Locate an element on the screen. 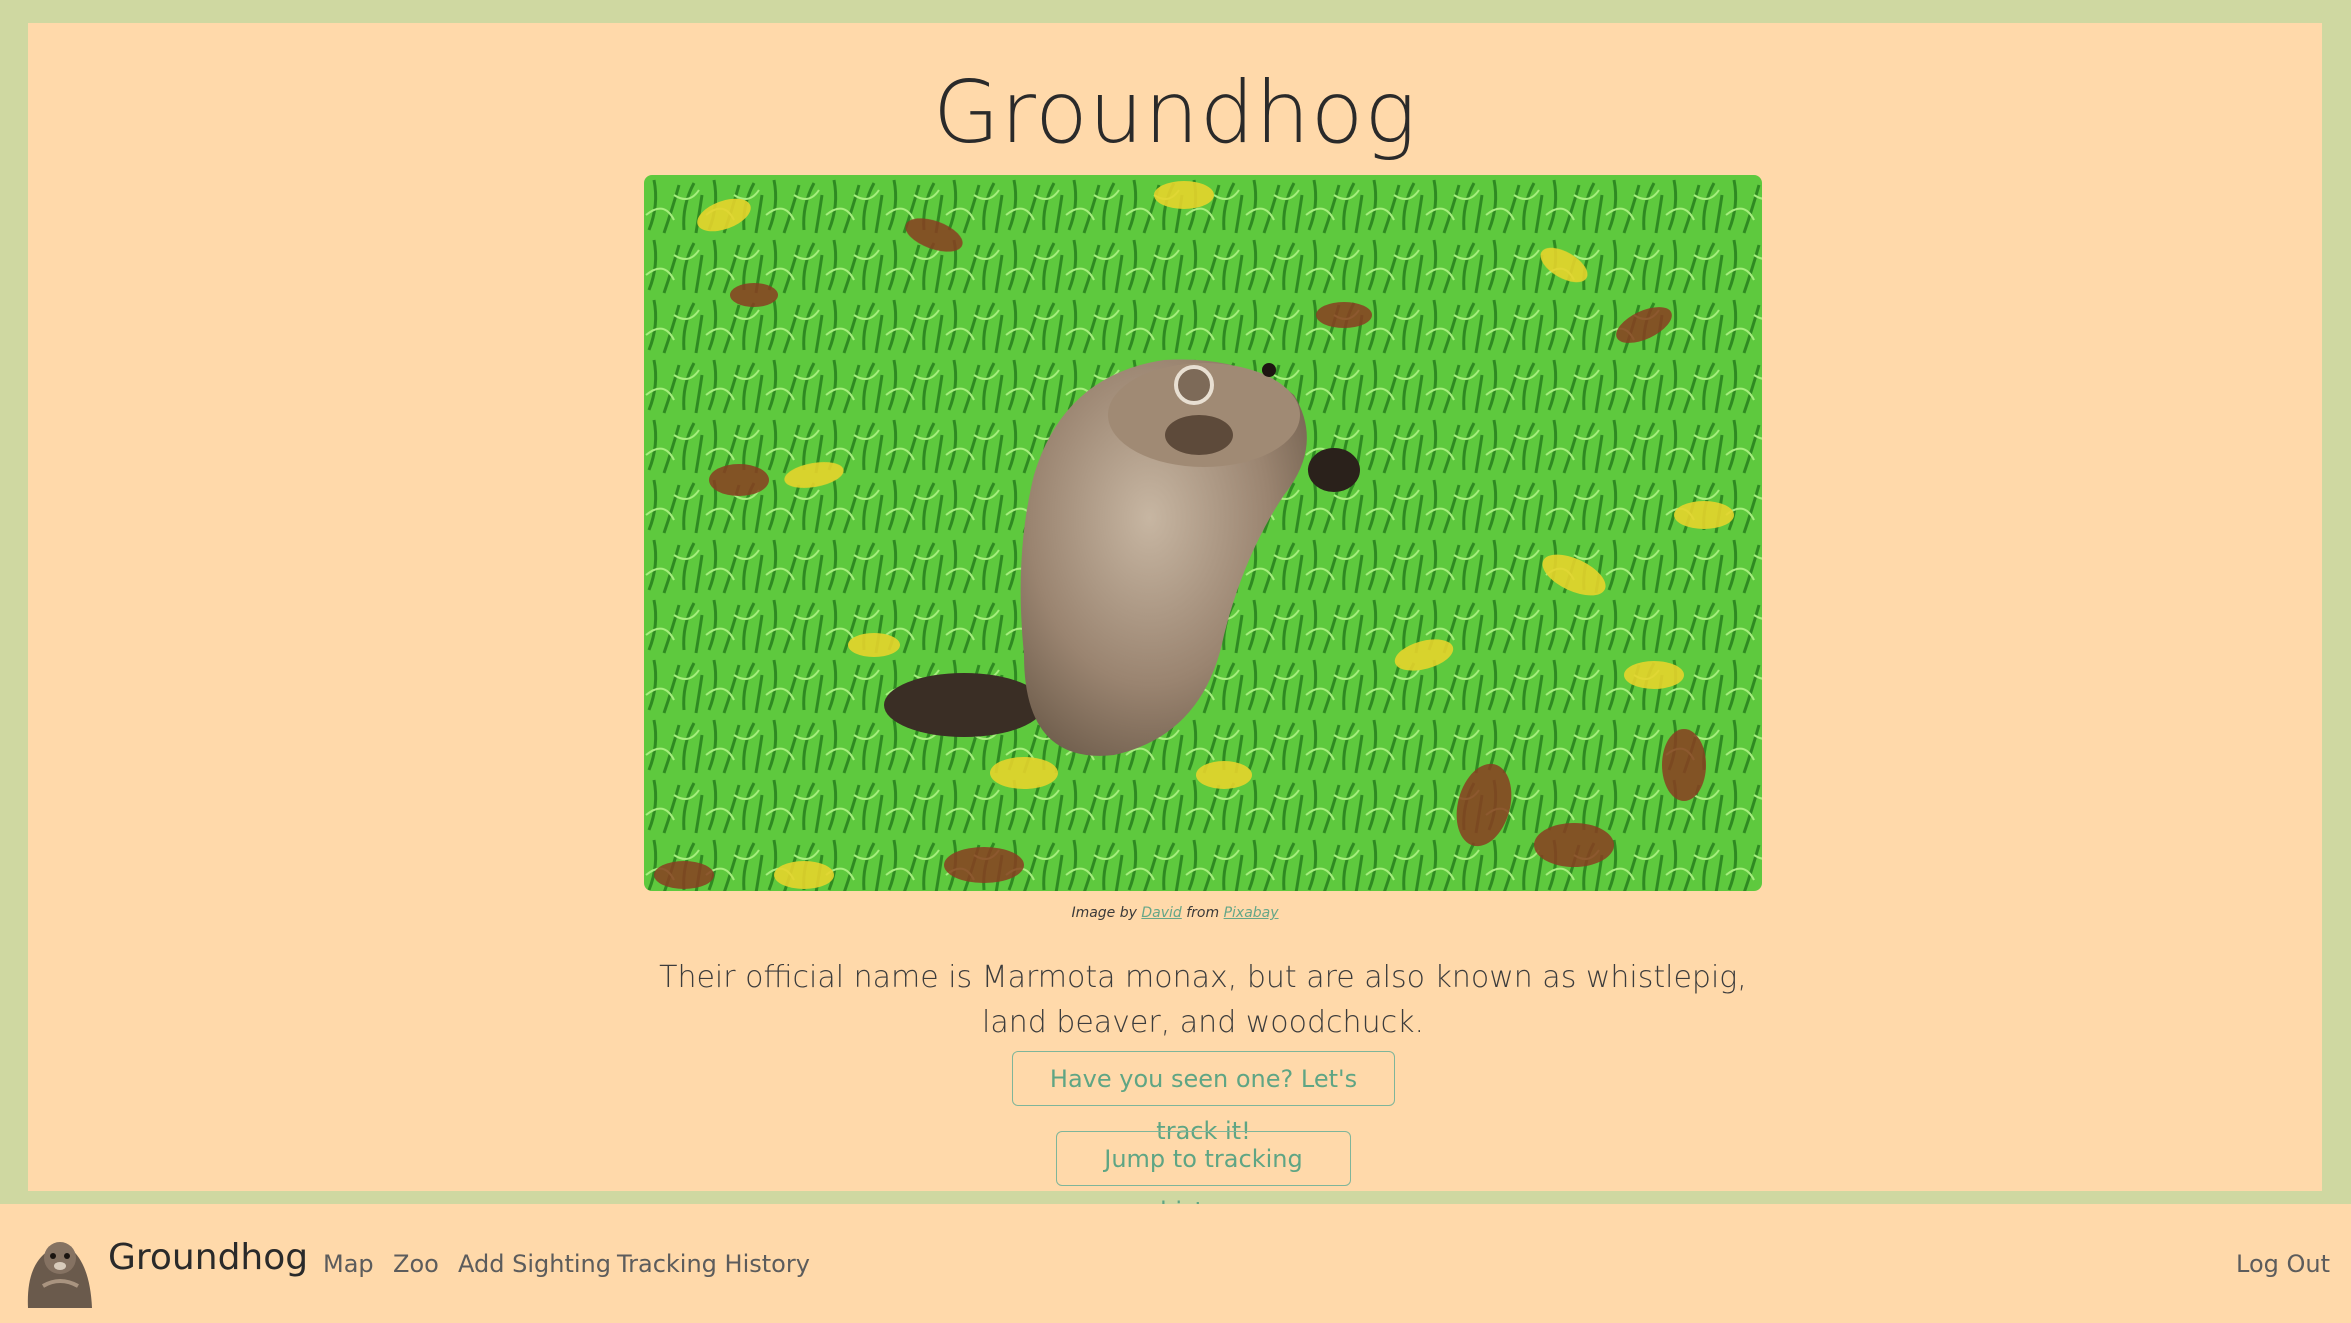  groundhog-logo-icon is located at coordinates (59, 1267).